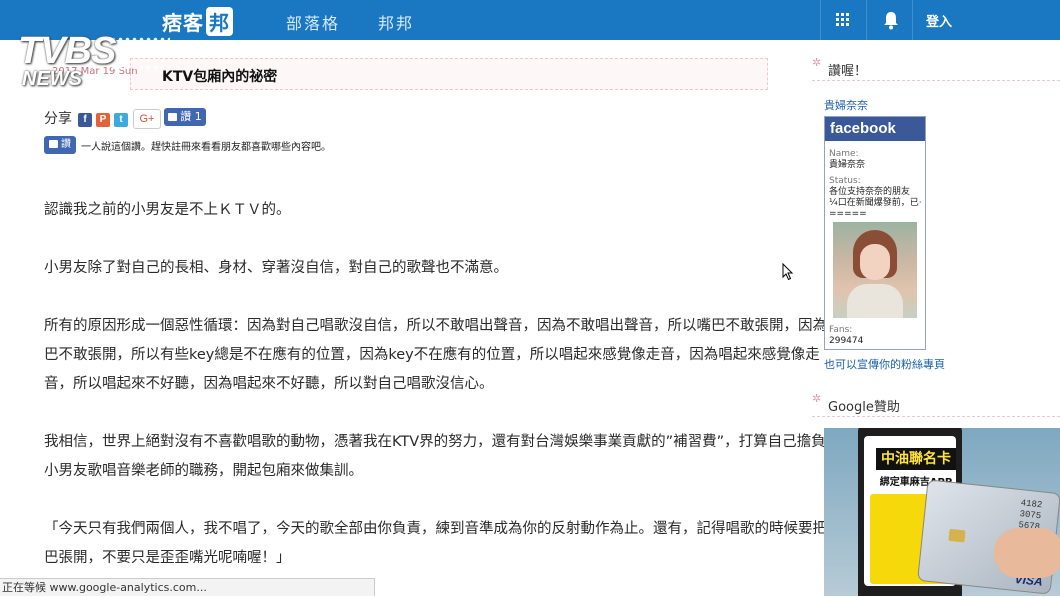 This screenshot has width=1060, height=597. I want to click on nav-bangbang: 邦邦, so click(396, 22).